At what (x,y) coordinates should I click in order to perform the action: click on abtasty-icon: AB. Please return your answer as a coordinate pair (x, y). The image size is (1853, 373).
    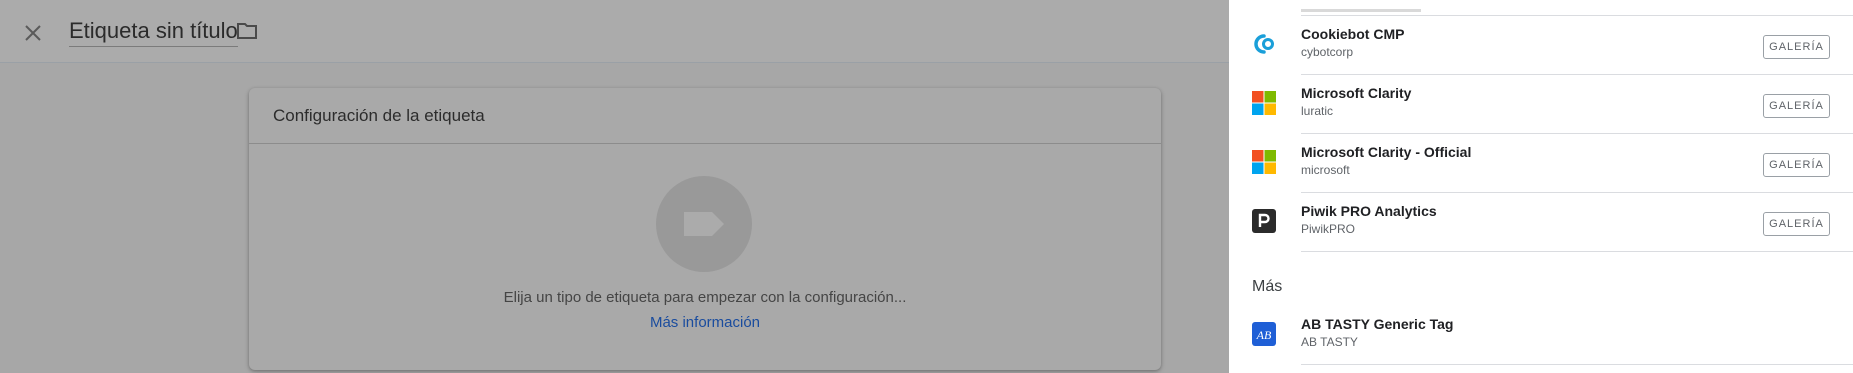
    Looking at the image, I should click on (1264, 334).